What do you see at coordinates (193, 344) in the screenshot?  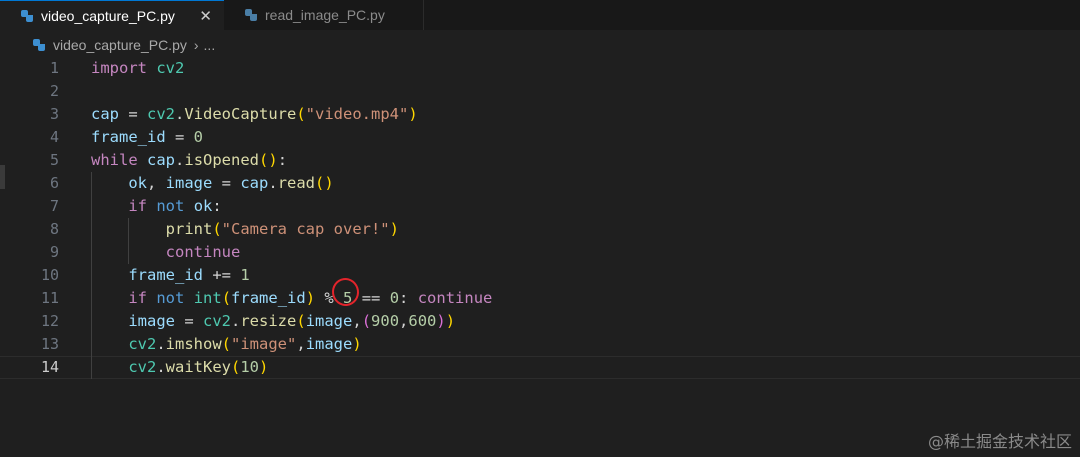 I see `code-token: imshow` at bounding box center [193, 344].